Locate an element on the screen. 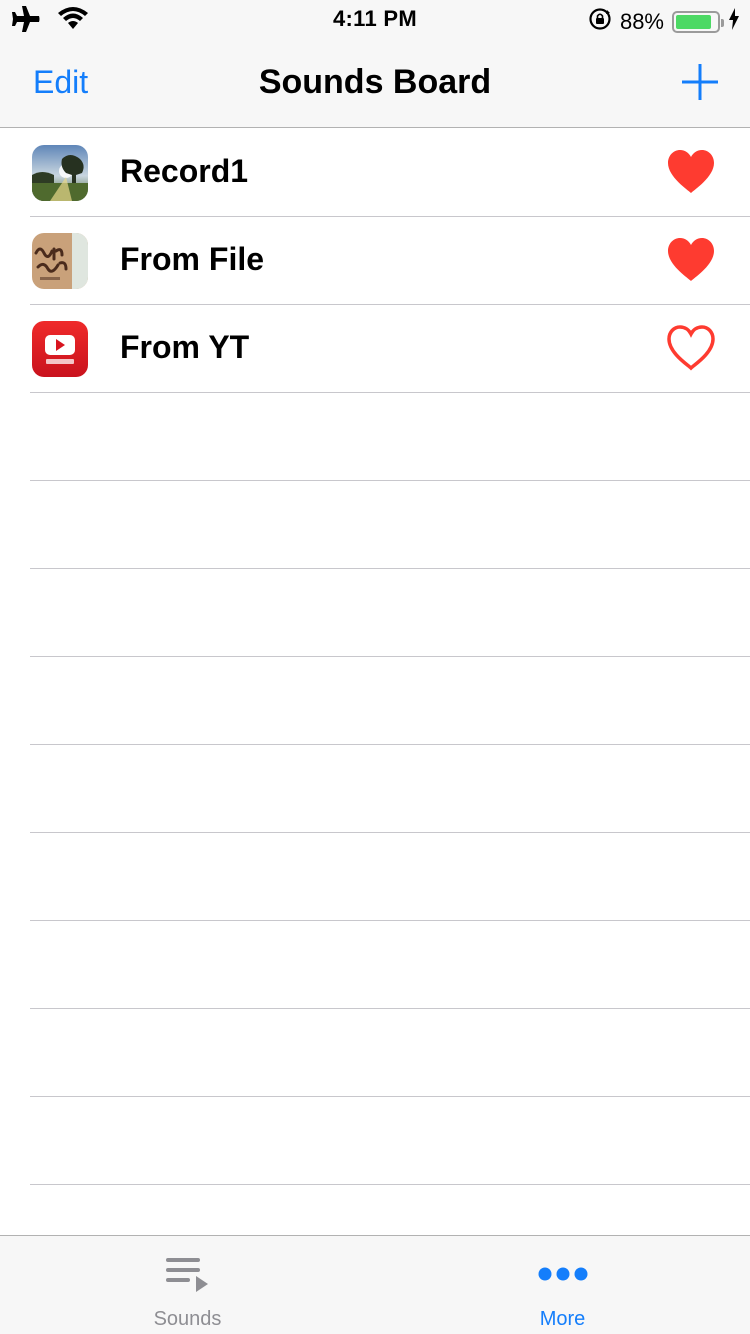  list-item: From File is located at coordinates (375, 261).